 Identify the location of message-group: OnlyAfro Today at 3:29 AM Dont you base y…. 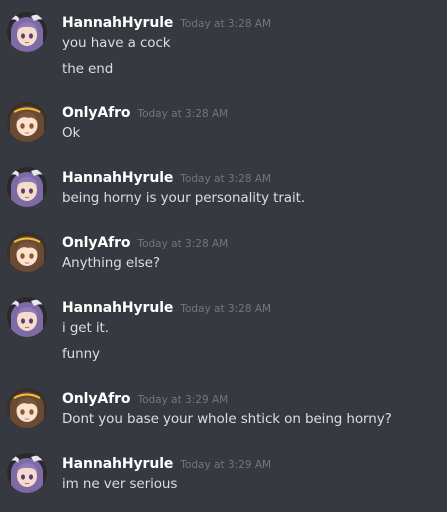
(223, 410).